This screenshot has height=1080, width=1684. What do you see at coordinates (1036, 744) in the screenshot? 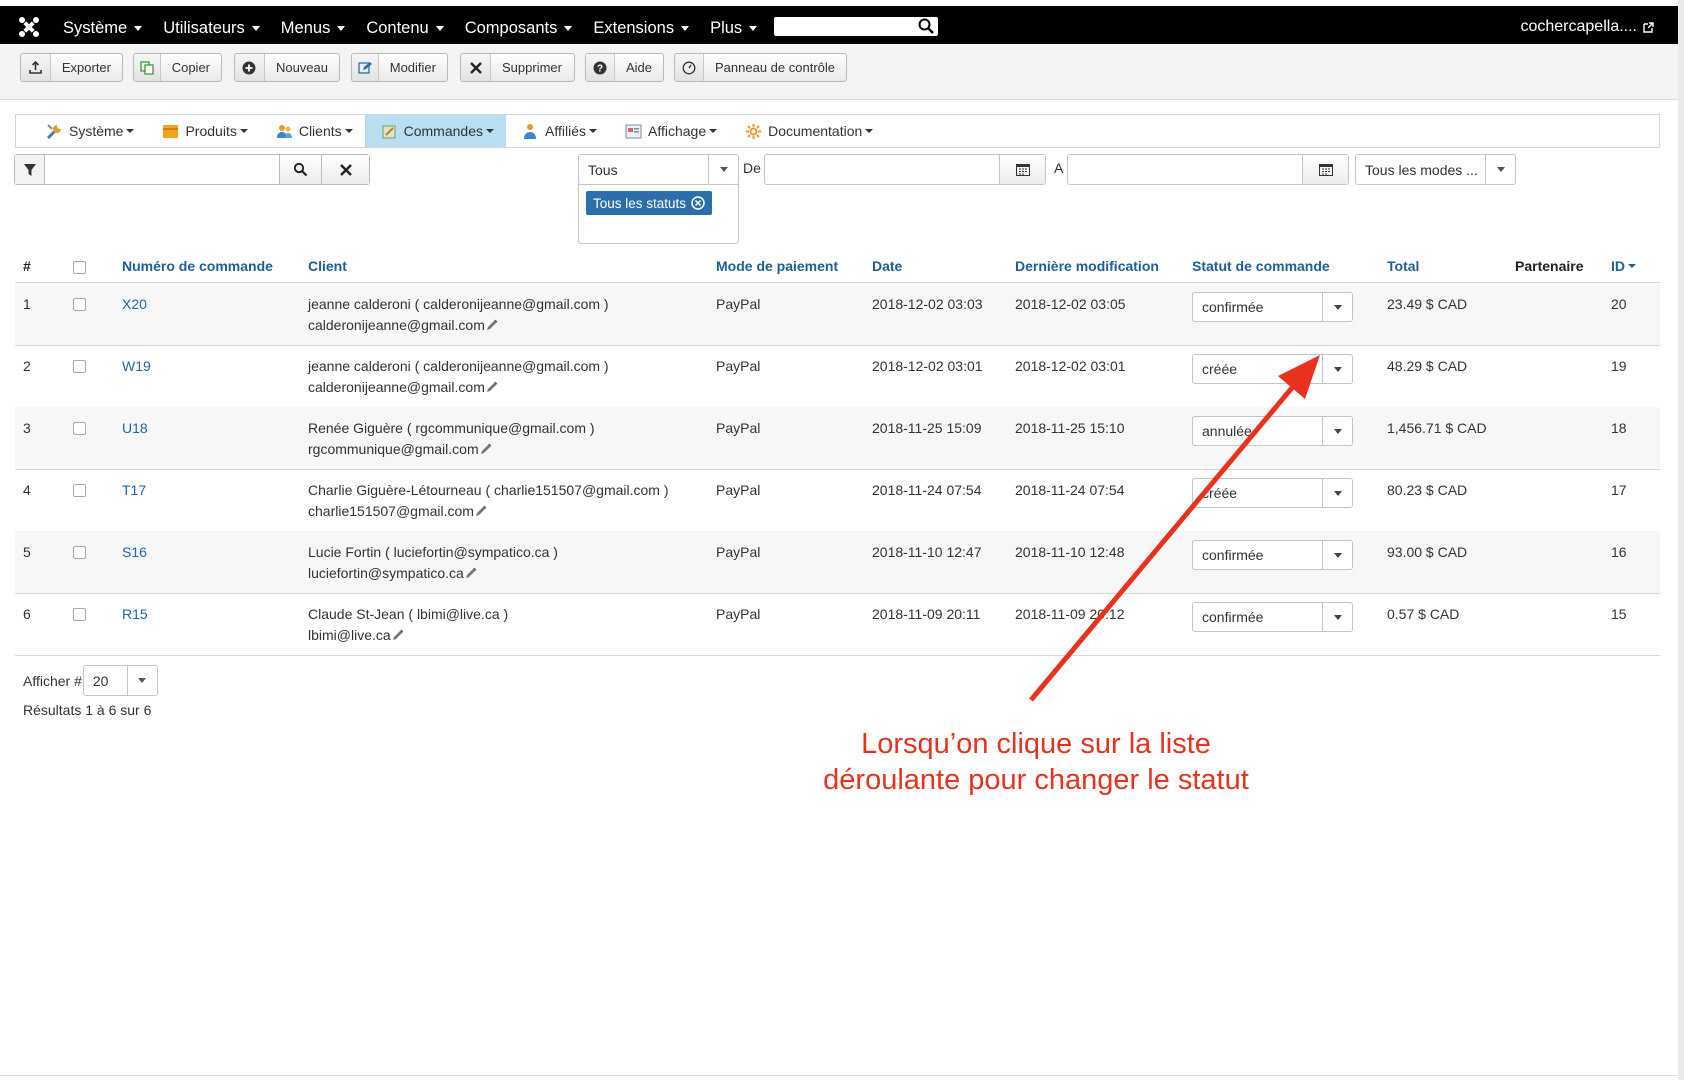
I see `annotation-line: Lorsqu’on clique sur la liste` at bounding box center [1036, 744].